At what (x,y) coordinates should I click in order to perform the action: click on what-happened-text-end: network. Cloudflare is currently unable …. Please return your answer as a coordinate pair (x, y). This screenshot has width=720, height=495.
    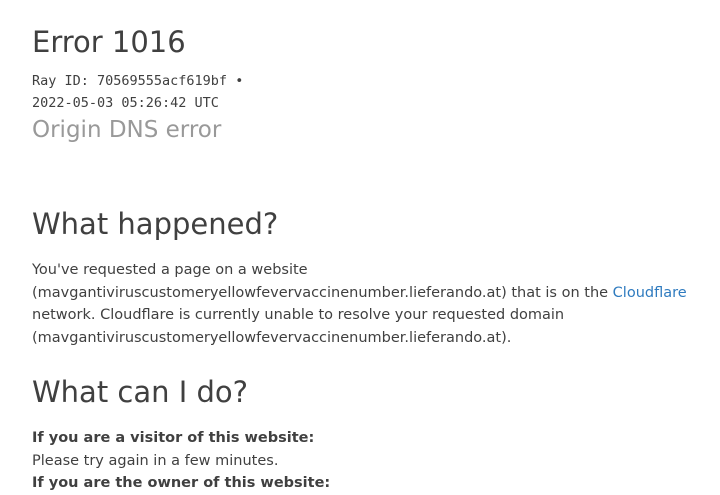
    Looking at the image, I should click on (298, 326).